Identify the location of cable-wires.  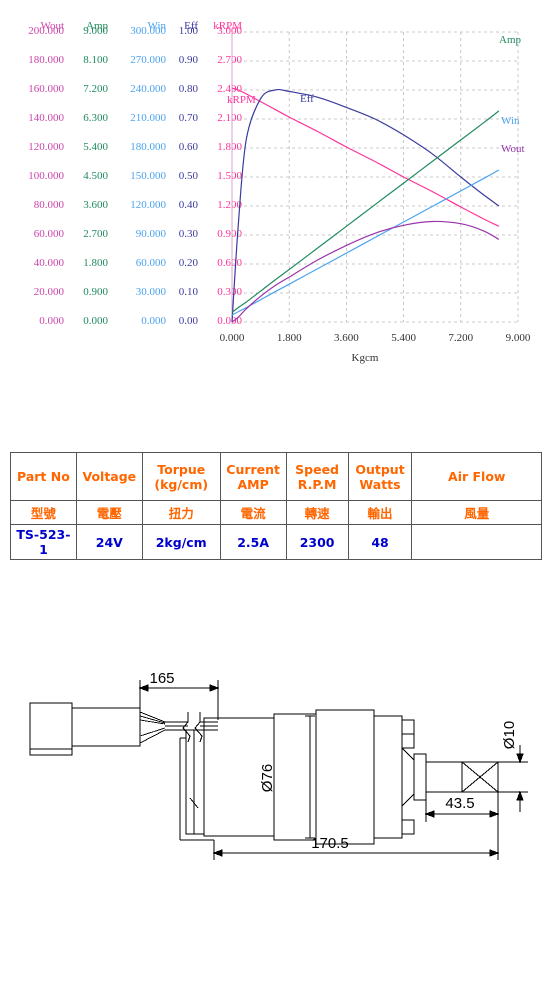
(152, 727).